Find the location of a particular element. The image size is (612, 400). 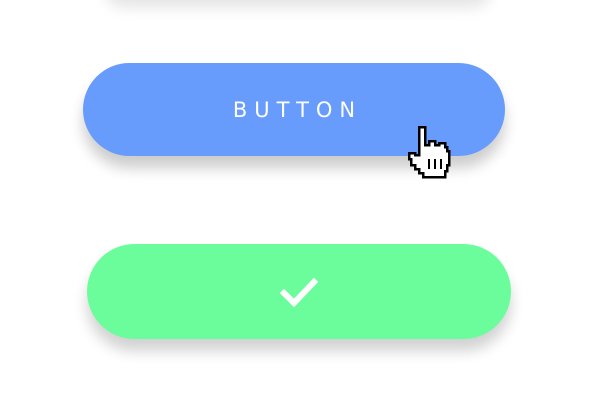

hand-pointer-cursor-icon is located at coordinates (429, 152).